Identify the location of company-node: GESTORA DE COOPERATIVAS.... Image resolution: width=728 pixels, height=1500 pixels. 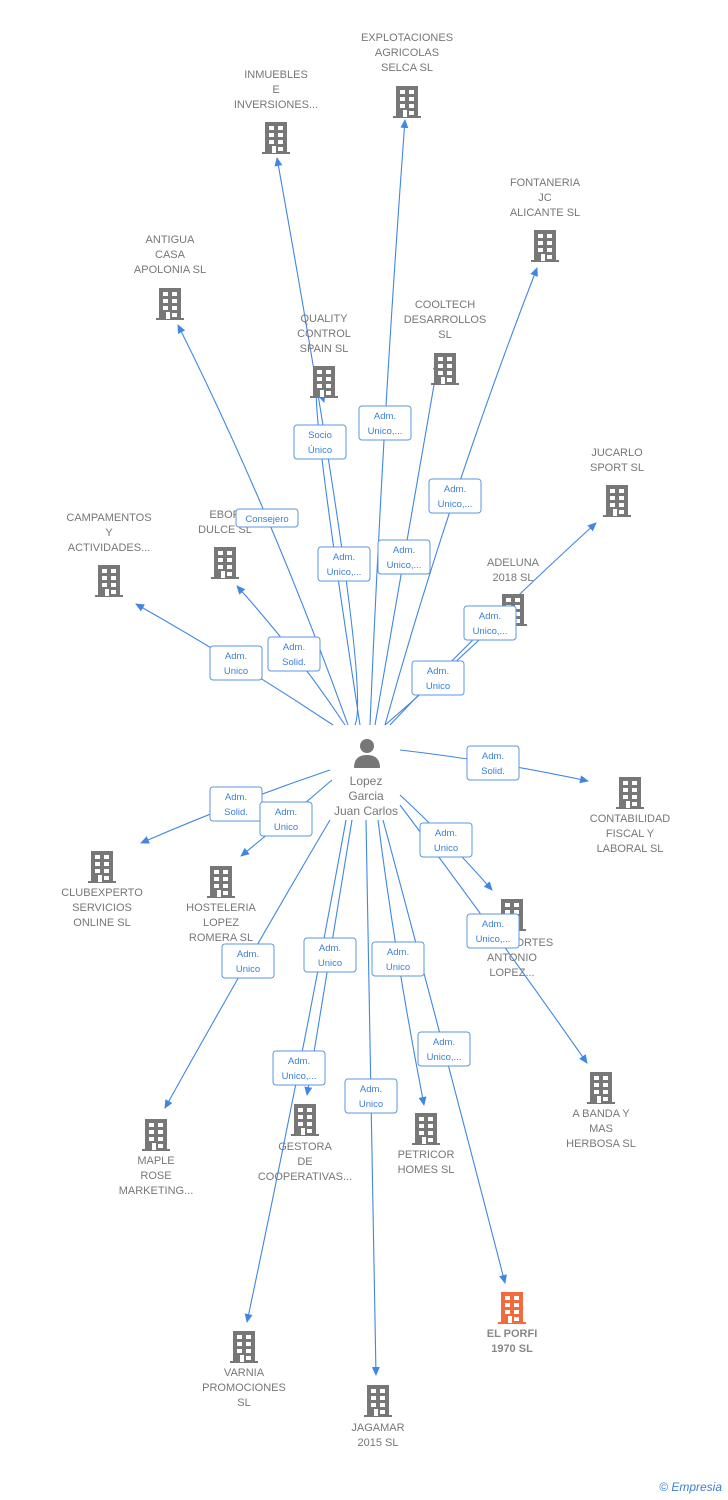
(305, 1143).